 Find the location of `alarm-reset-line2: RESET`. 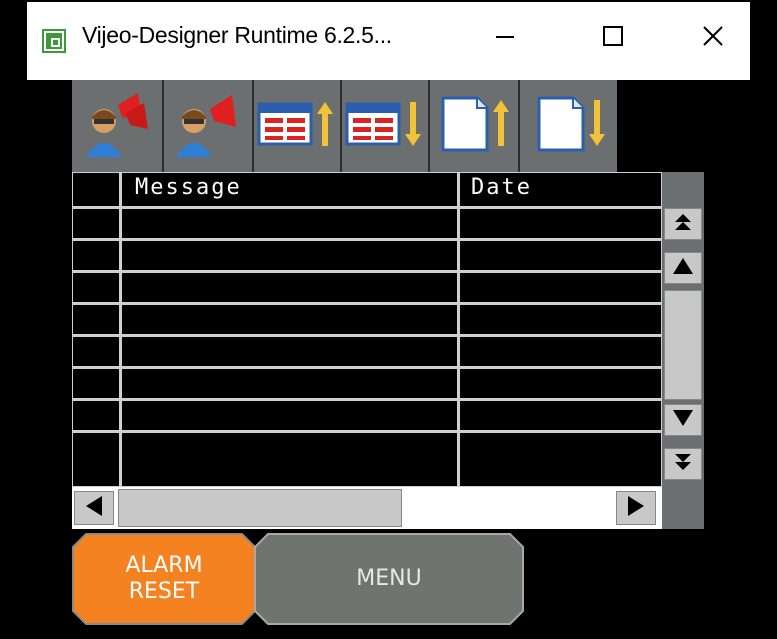

alarm-reset-line2: RESET is located at coordinates (164, 591).